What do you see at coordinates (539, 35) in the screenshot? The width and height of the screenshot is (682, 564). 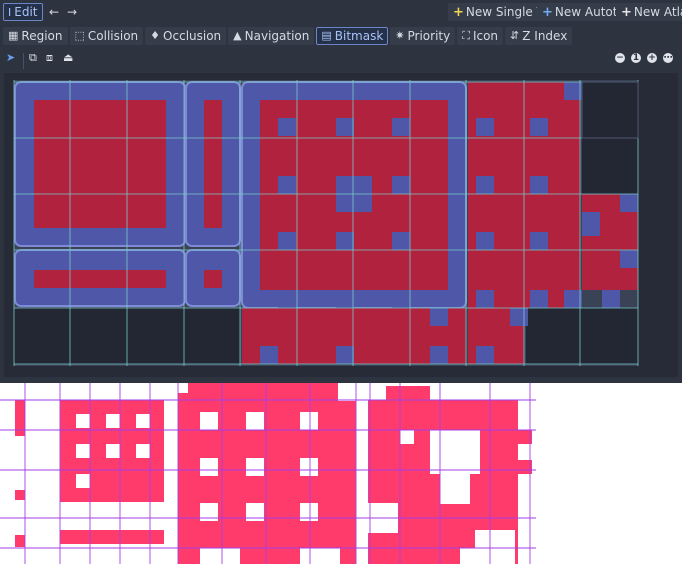 I see `mode-z-index-button: ⇵ Z Index` at bounding box center [539, 35].